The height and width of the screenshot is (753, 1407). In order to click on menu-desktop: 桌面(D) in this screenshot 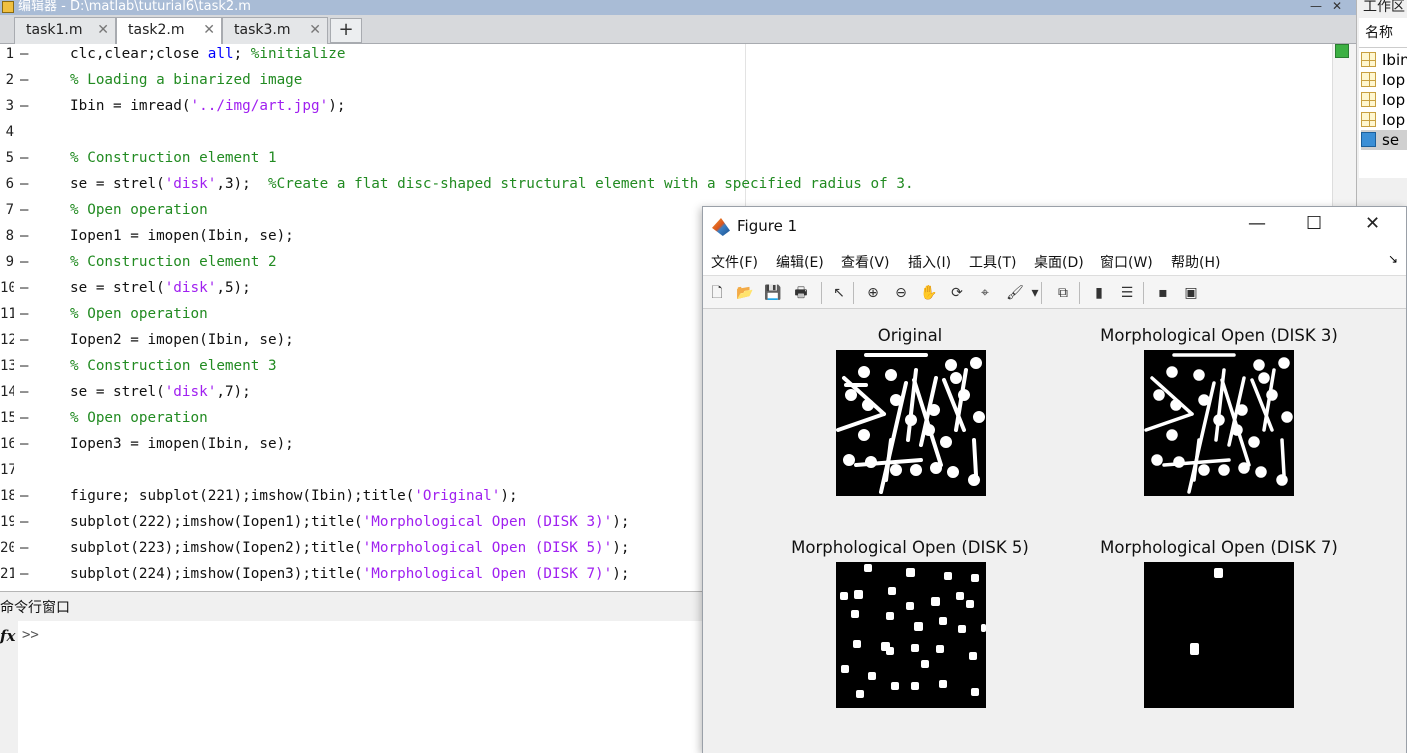, I will do `click(1059, 262)`.